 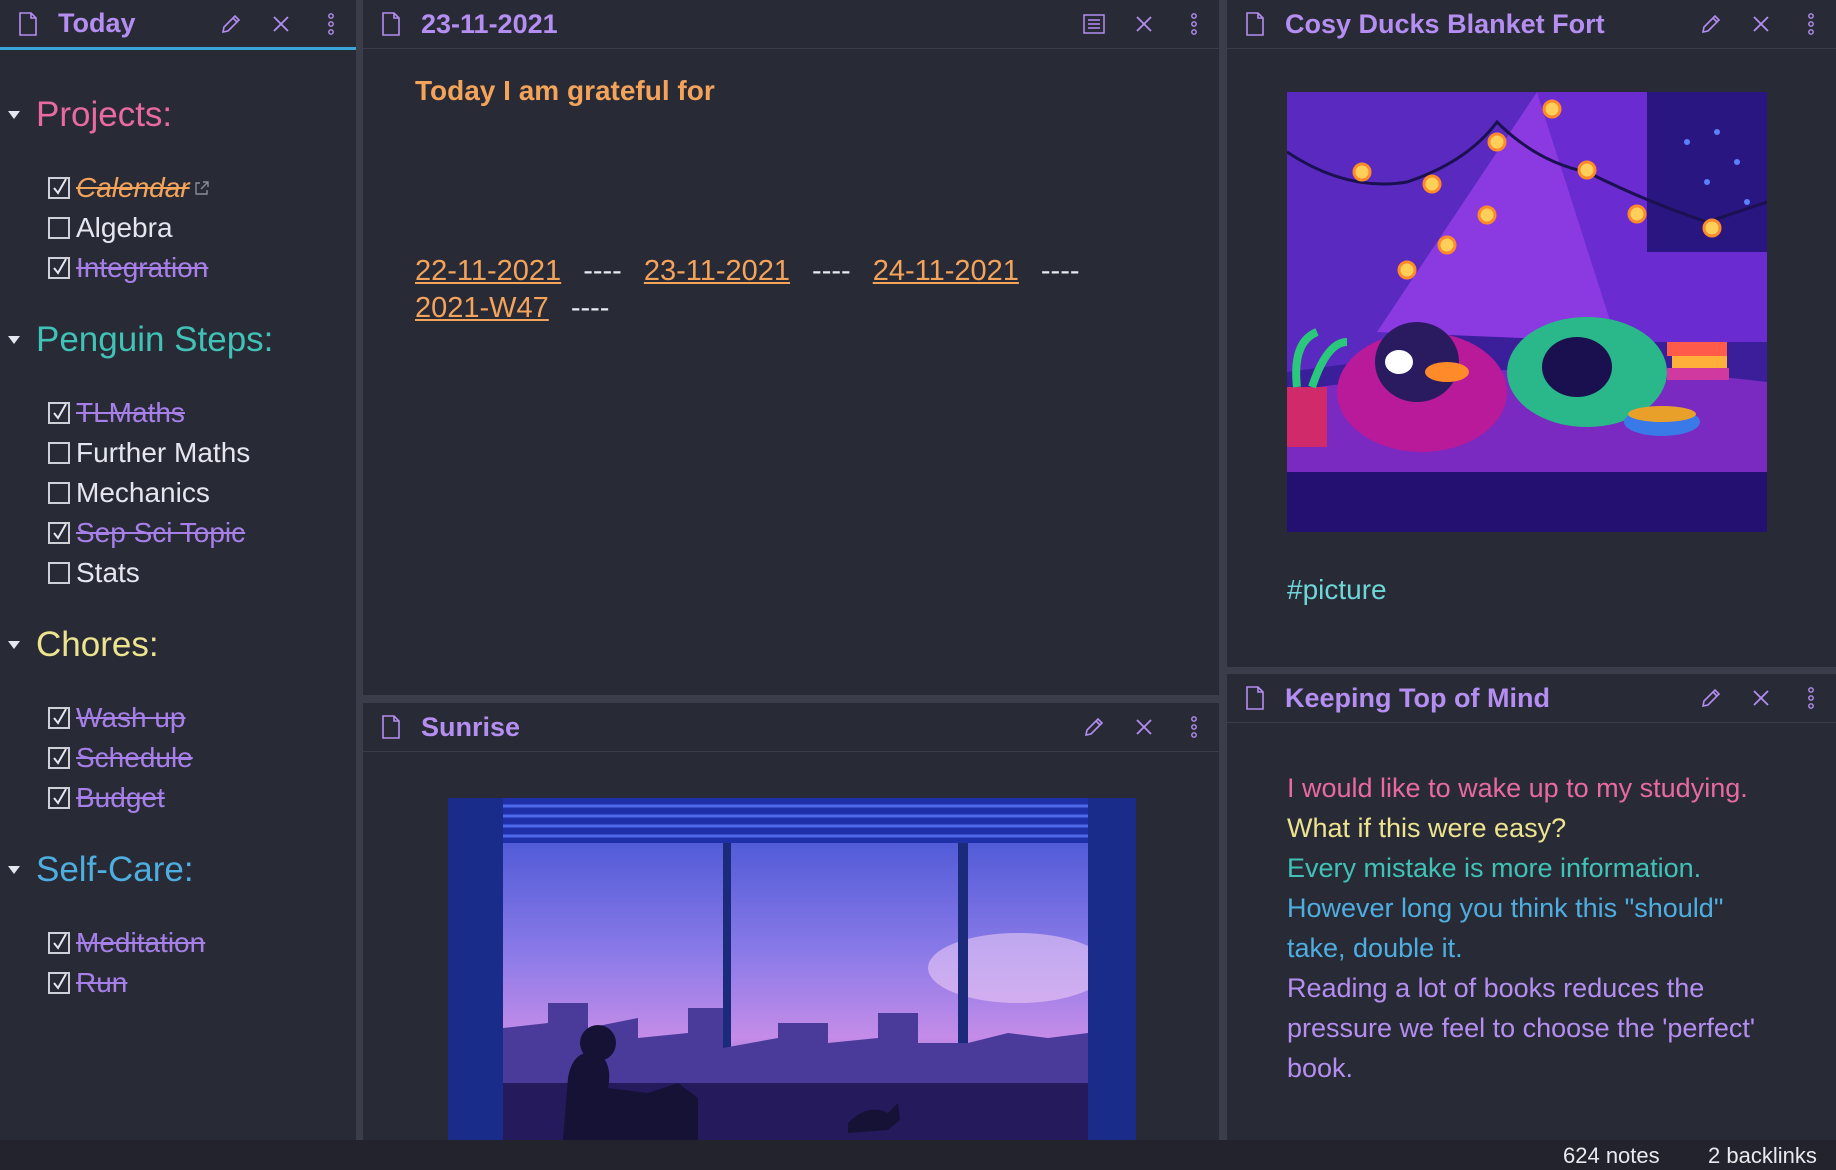 What do you see at coordinates (1527, 312) in the screenshot?
I see `blanket-fort-image` at bounding box center [1527, 312].